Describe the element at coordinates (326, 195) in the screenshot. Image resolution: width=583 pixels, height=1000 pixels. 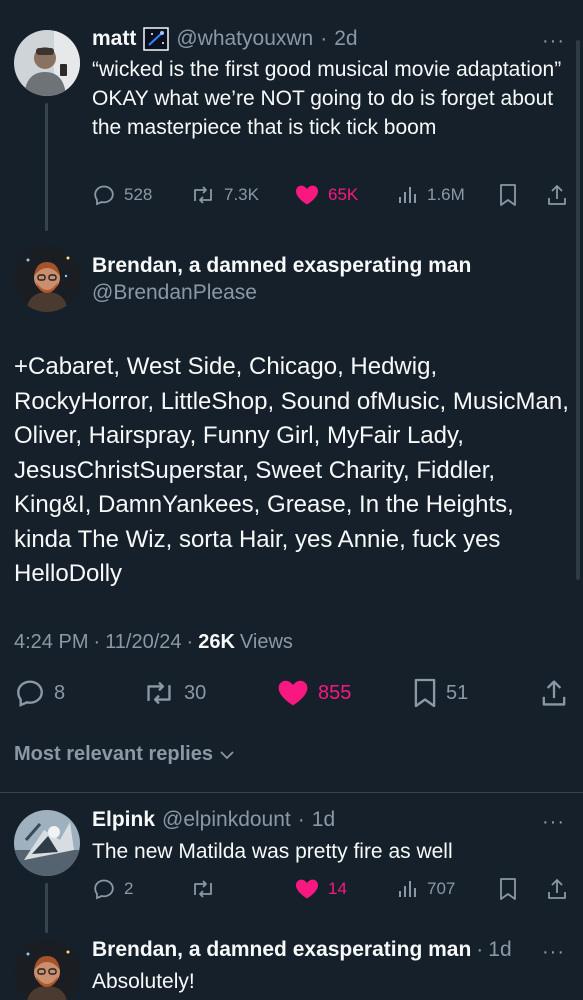
I see `like-button: 65K` at that location.